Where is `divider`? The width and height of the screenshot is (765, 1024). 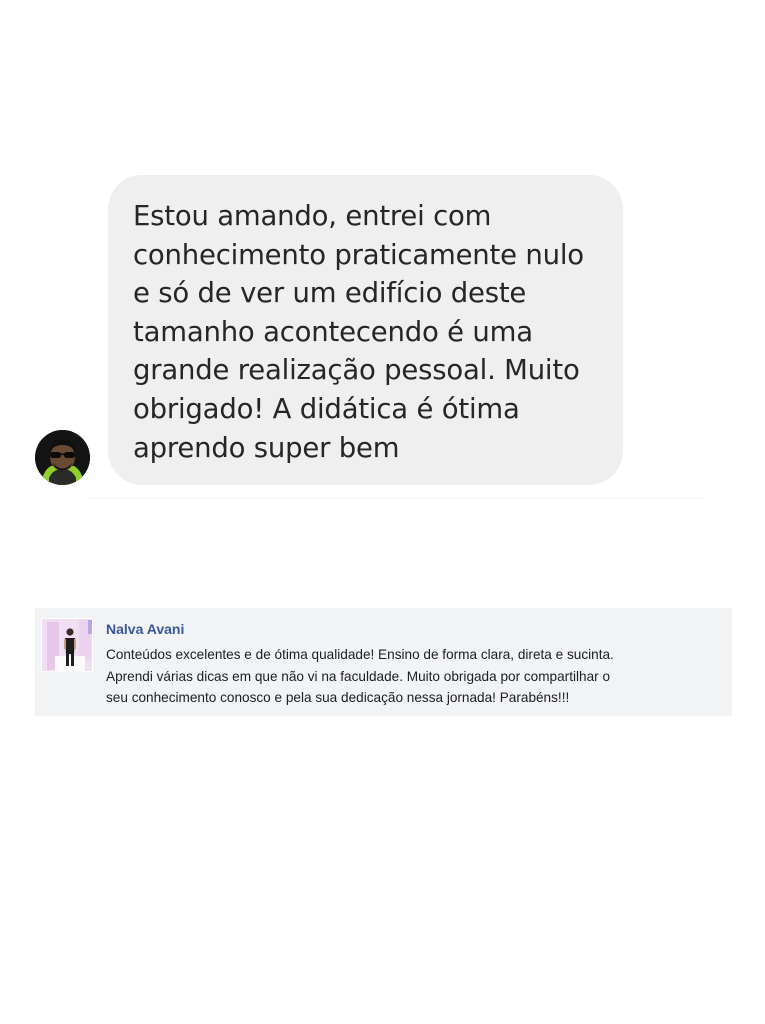
divider is located at coordinates (397, 498).